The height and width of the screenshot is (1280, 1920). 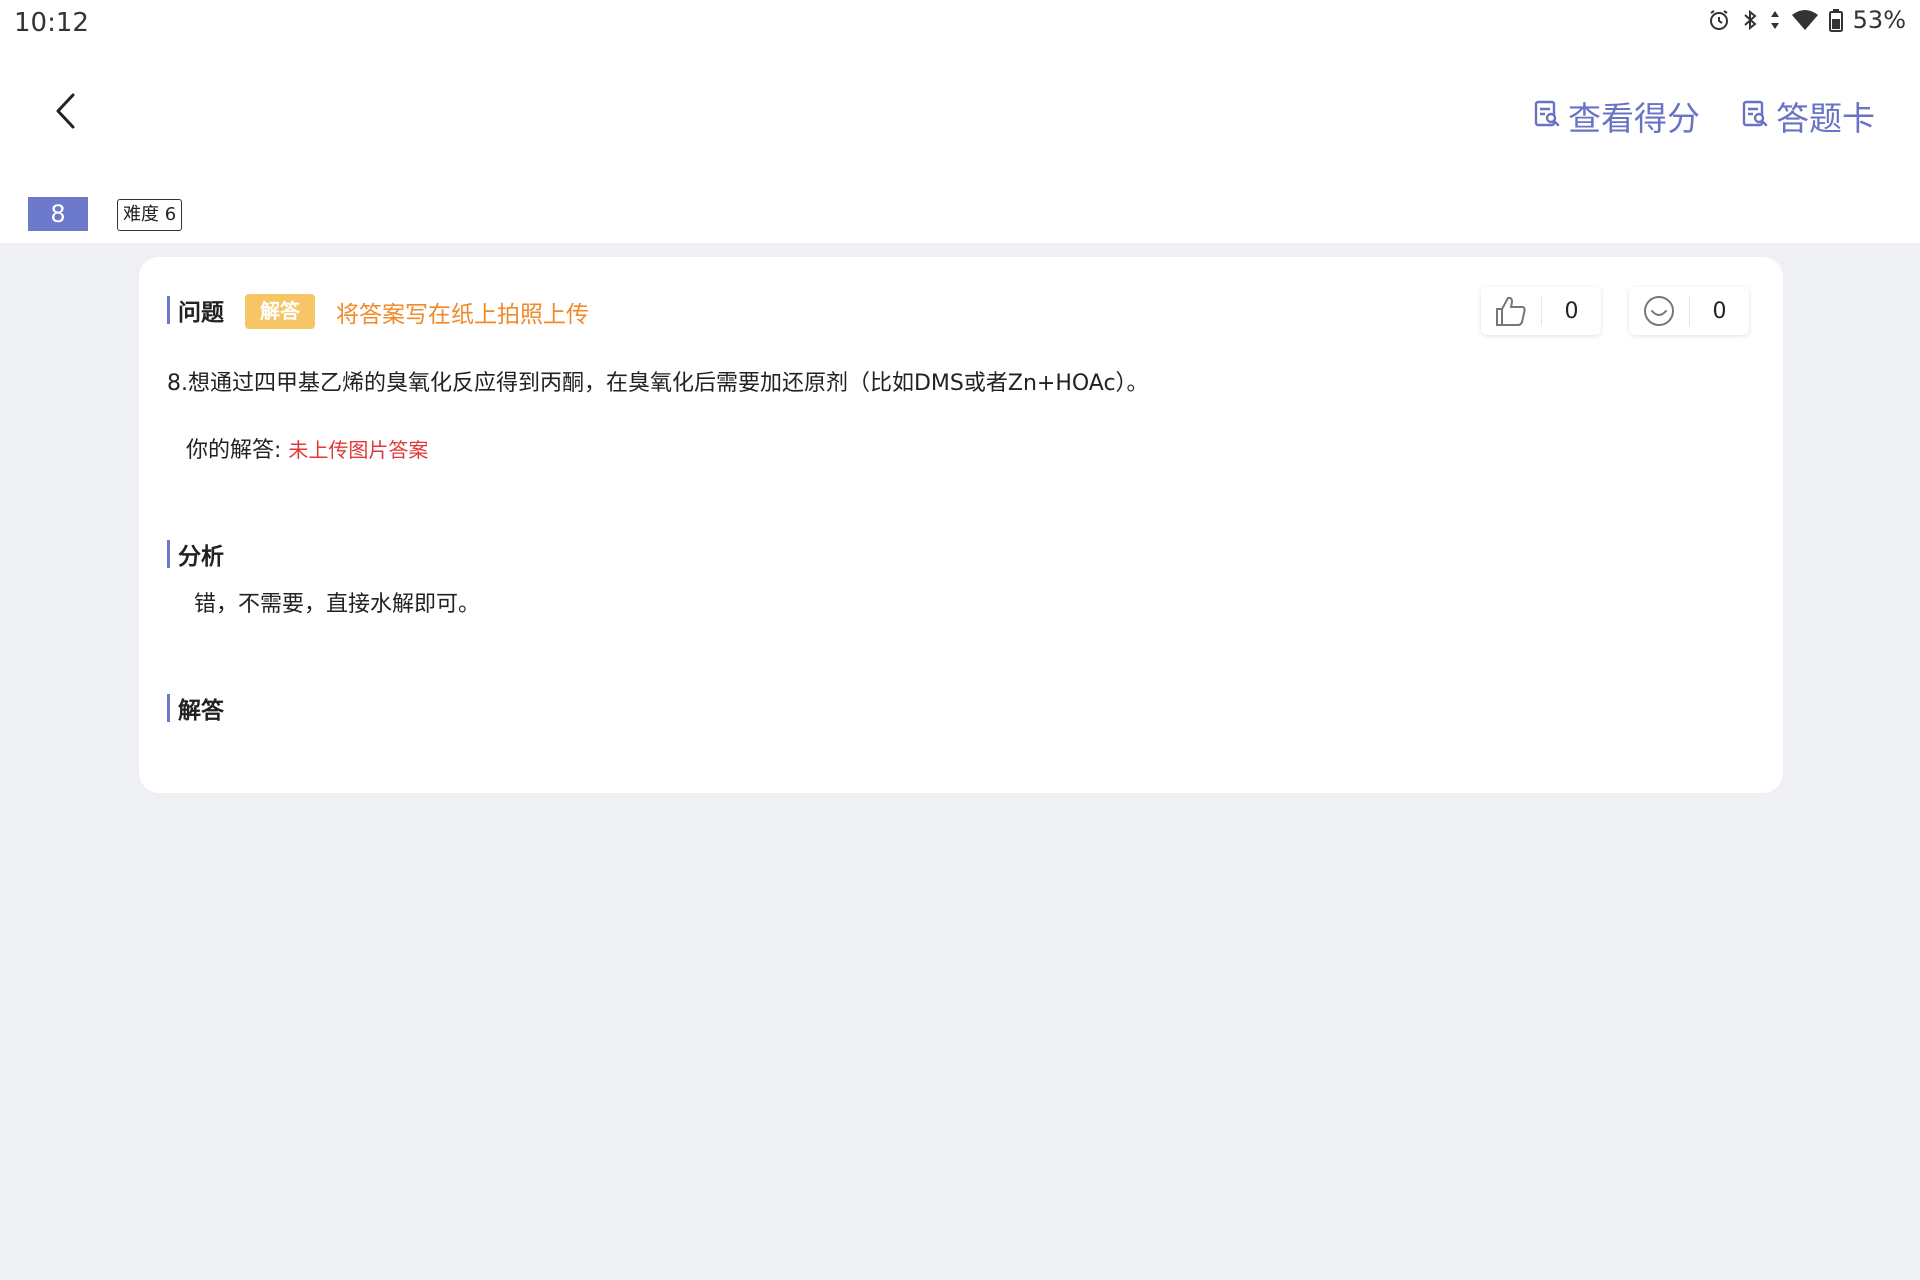 I want to click on question-section-label: 问题, so click(x=201, y=313).